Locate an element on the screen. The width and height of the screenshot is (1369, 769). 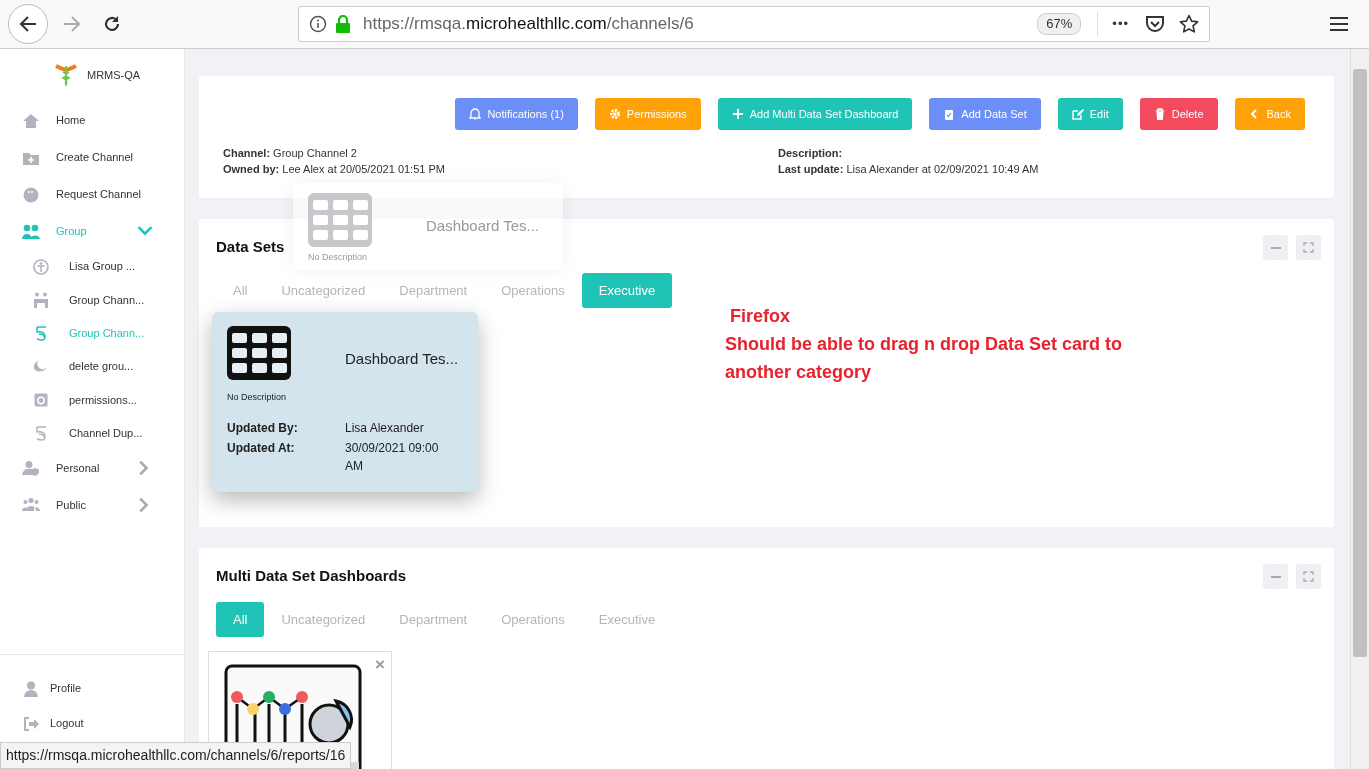
reload-icon is located at coordinates (112, 24).